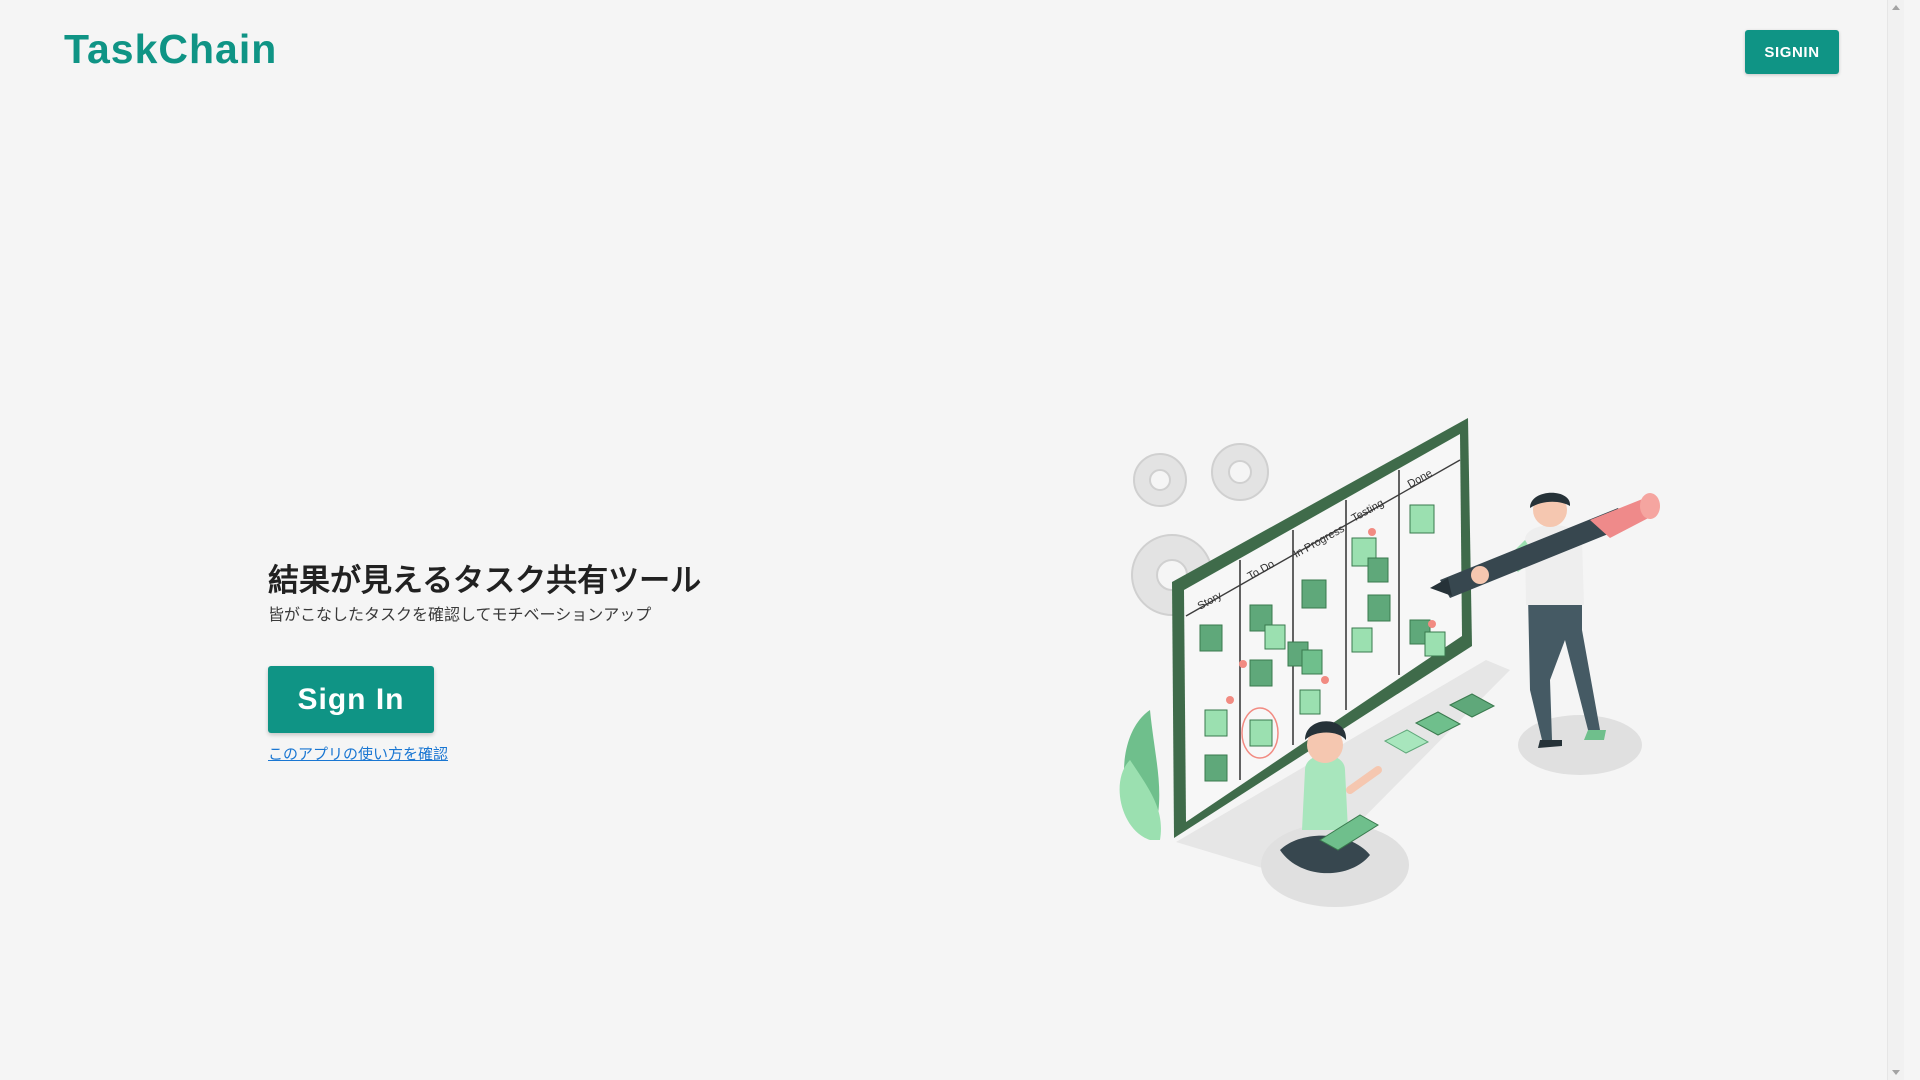  Describe the element at coordinates (1389, 662) in the screenshot. I see `kanban-board-illustration: Story To Do In Progress Testing Done` at that location.